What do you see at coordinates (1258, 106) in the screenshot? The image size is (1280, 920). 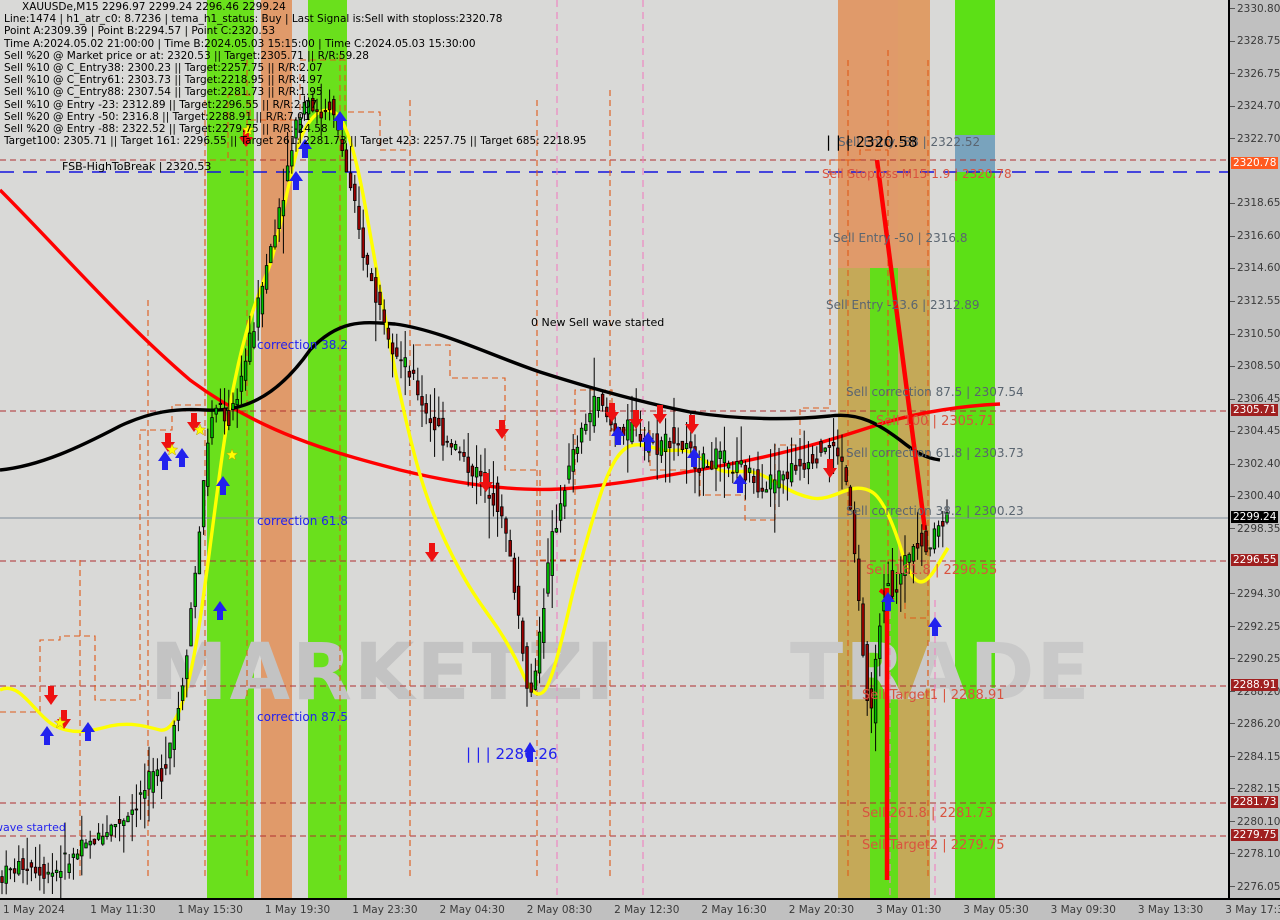 I see `price-tick-label: 2324.70` at bounding box center [1258, 106].